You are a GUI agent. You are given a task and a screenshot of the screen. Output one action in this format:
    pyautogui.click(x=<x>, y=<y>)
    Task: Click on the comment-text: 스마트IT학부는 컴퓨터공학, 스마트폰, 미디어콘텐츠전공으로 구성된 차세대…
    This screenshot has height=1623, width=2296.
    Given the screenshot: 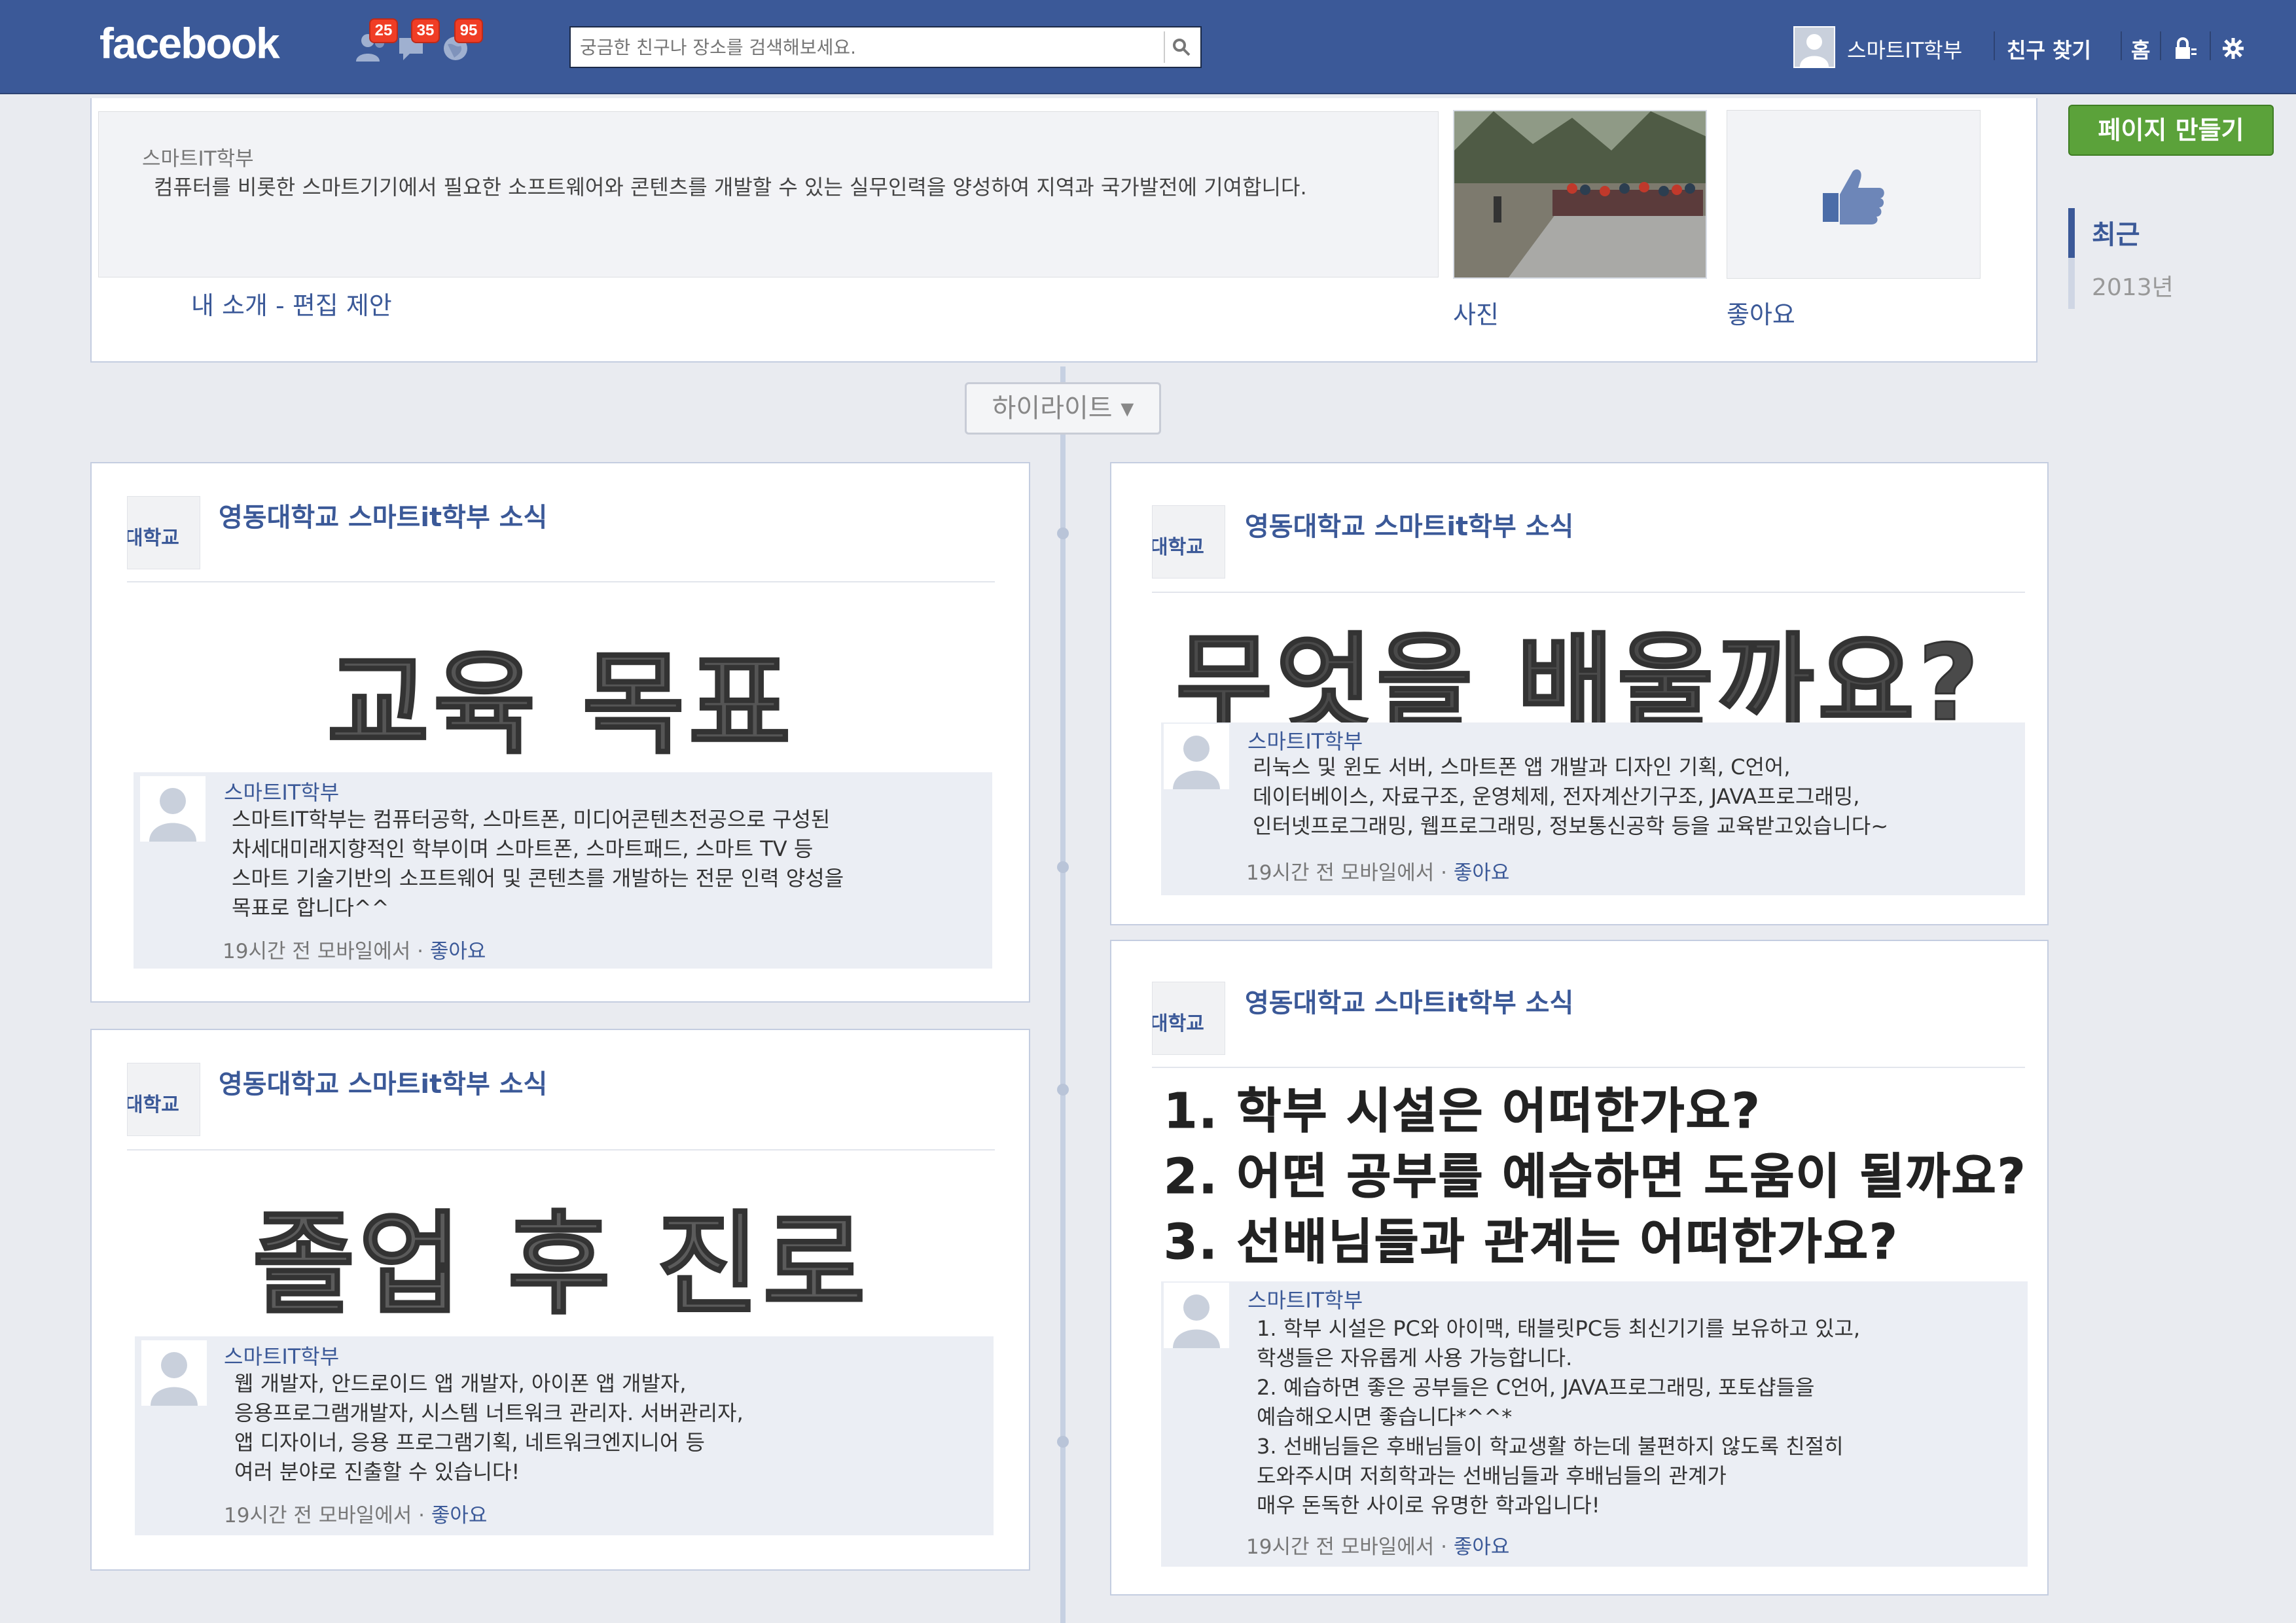 What is the action you would take?
    pyautogui.click(x=538, y=864)
    